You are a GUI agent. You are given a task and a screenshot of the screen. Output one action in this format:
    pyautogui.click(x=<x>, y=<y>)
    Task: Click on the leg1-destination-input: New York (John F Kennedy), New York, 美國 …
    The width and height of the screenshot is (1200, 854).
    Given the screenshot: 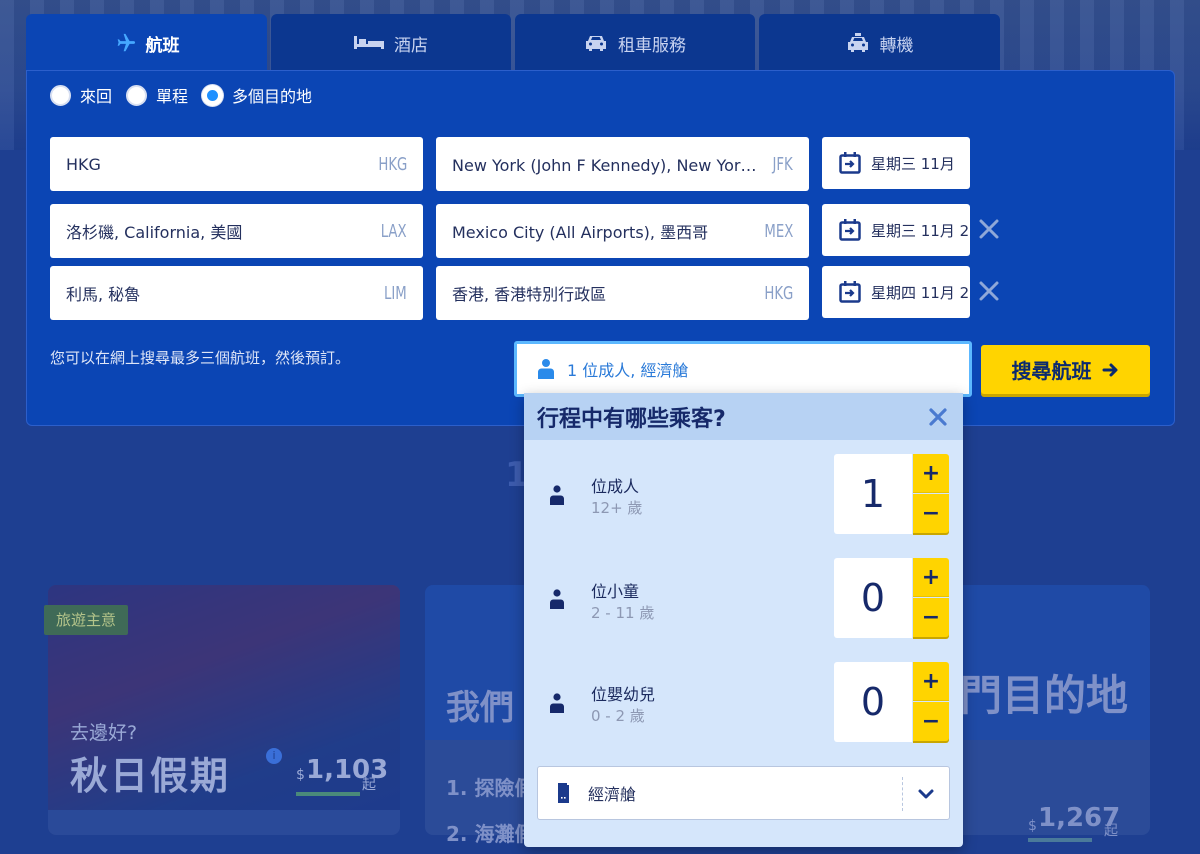 What is the action you would take?
    pyautogui.click(x=622, y=164)
    